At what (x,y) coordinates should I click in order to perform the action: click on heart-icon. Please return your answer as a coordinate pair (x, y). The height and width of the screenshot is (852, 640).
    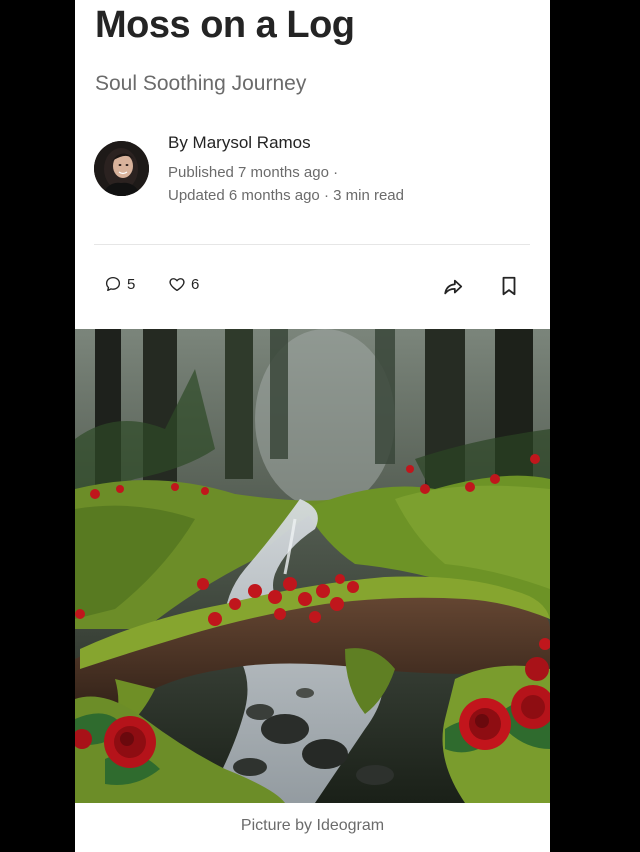
    Looking at the image, I should click on (177, 285).